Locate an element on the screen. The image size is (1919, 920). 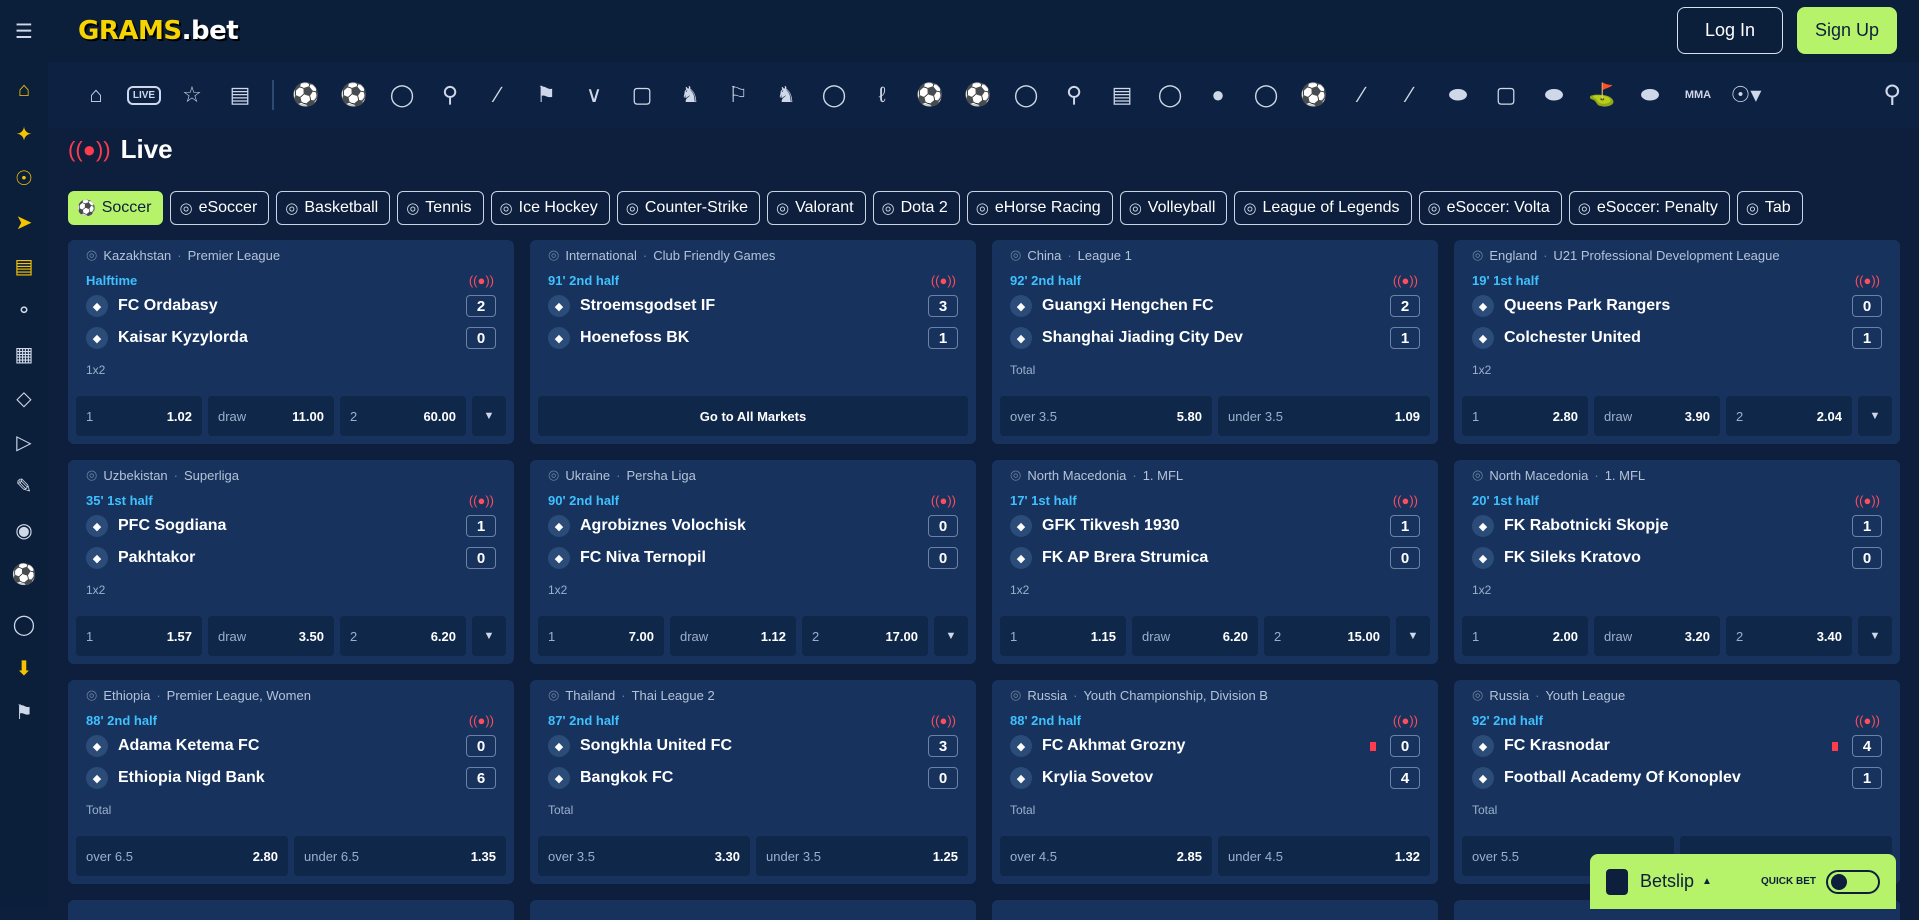
table-tennis-icon: ◯ is located at coordinates (1026, 95).